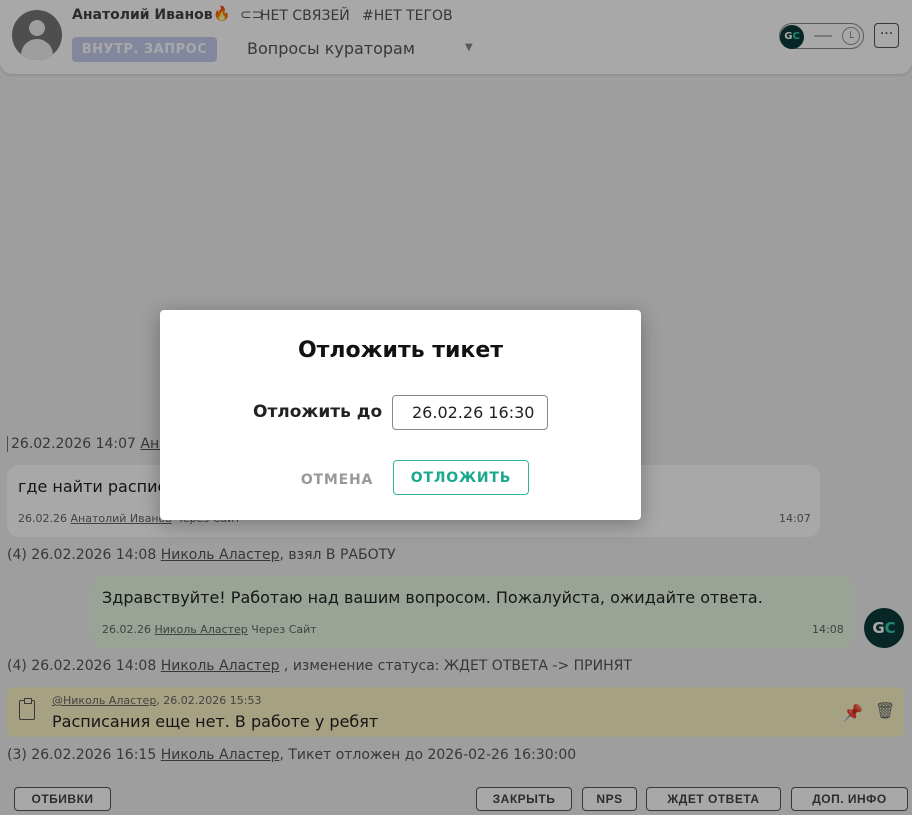 This screenshot has height=815, width=912. What do you see at coordinates (400, 350) in the screenshot?
I see `modal-title: Отложить тикет` at bounding box center [400, 350].